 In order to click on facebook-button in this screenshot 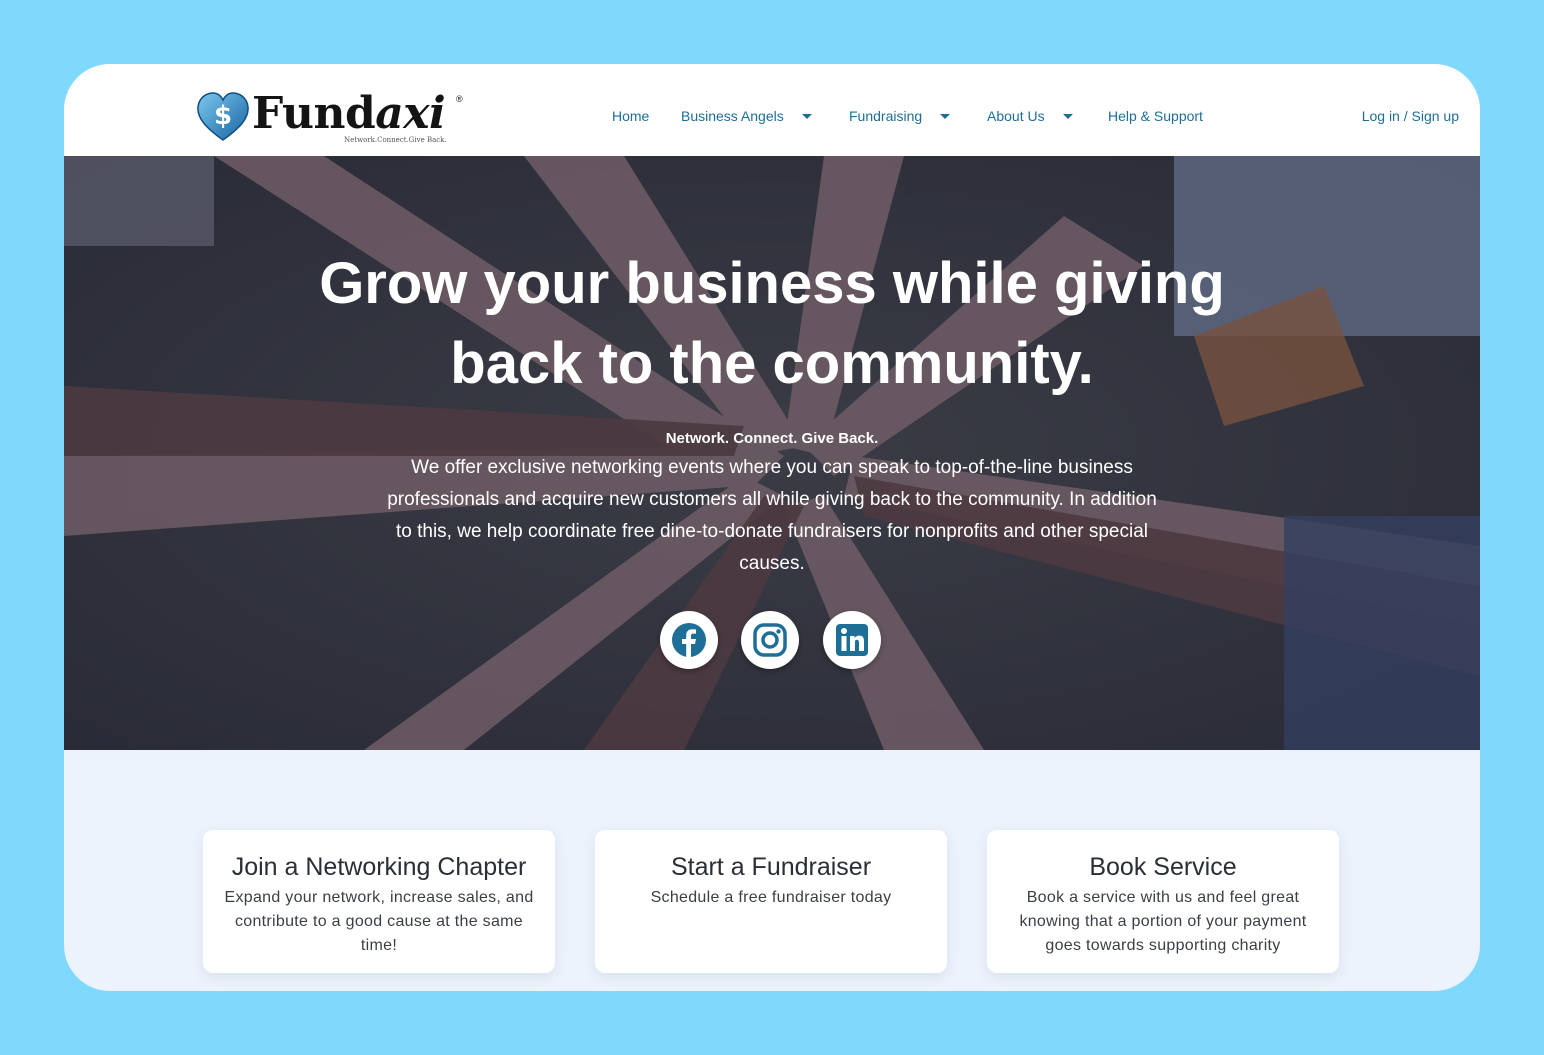, I will do `click(689, 640)`.